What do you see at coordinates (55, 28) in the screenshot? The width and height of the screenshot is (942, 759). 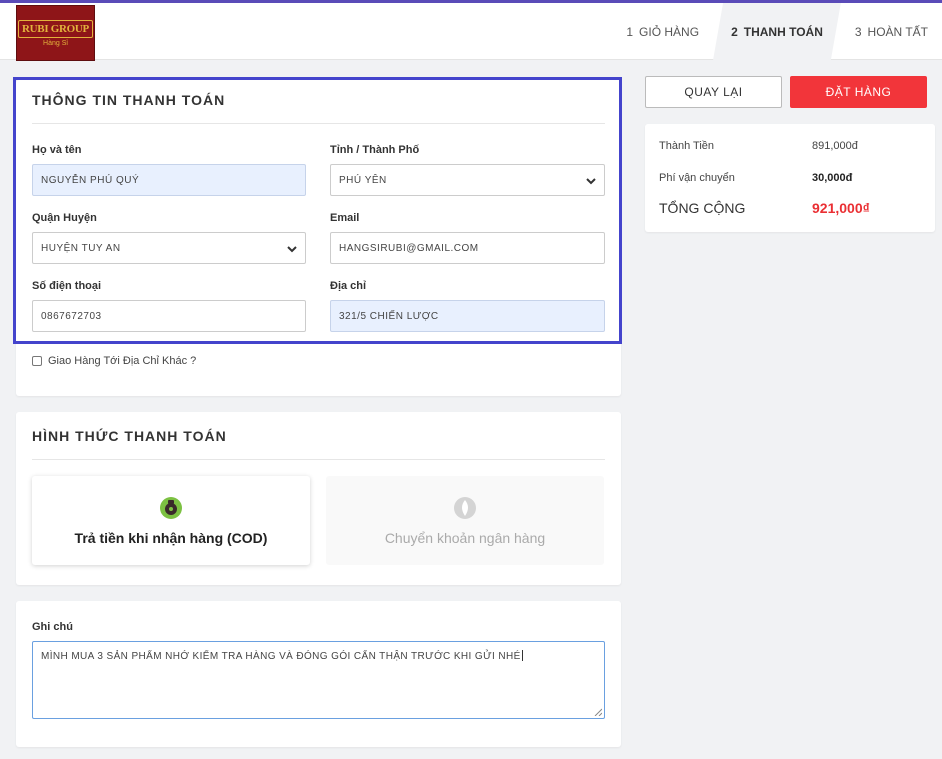 I see `logo-text: RUBI GROUP` at bounding box center [55, 28].